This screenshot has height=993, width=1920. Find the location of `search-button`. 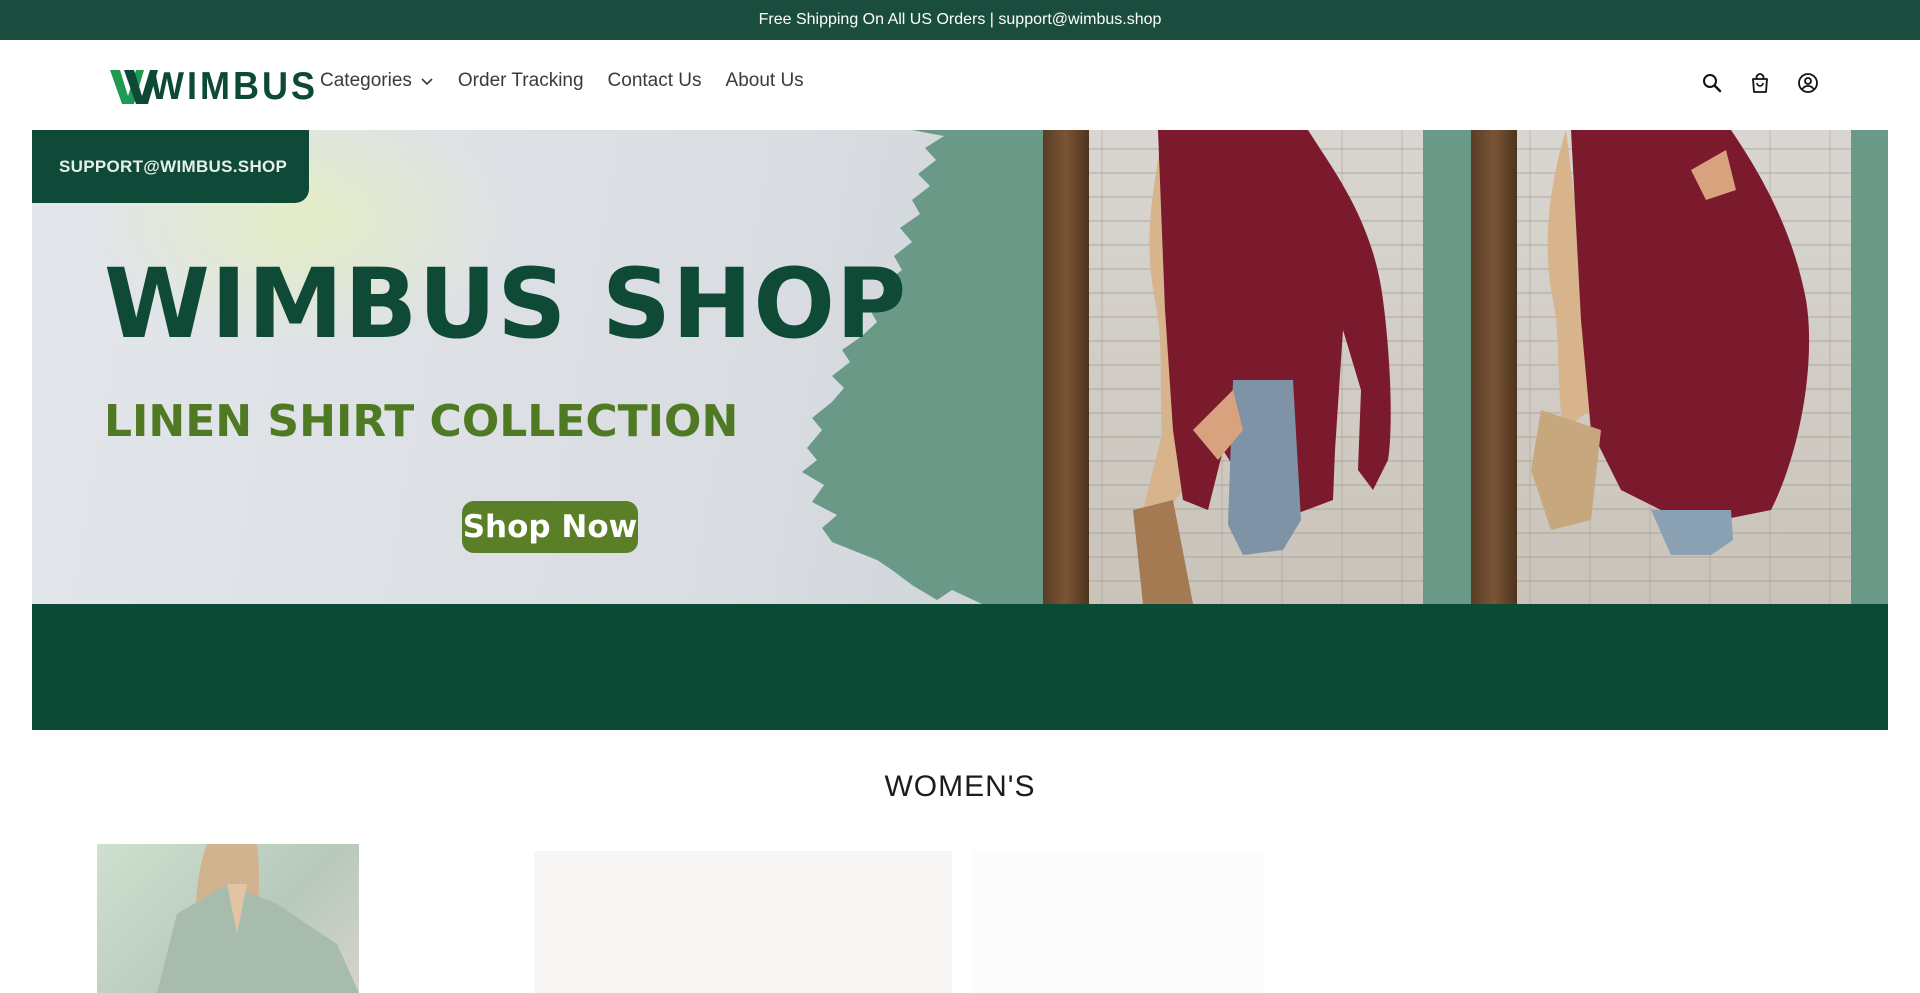

search-button is located at coordinates (1712, 83).